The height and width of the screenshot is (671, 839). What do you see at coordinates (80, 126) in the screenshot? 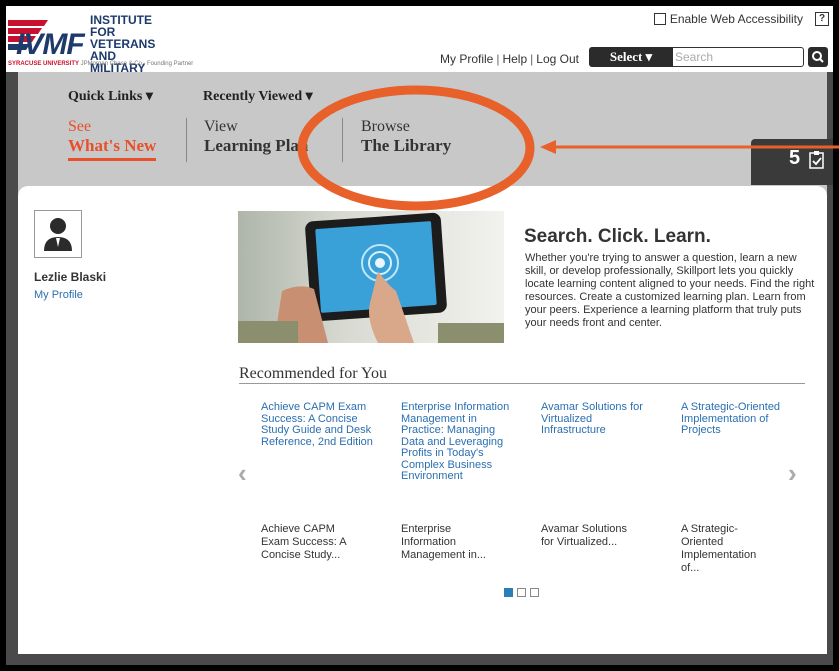
I see `nav-whats-new-top: See` at bounding box center [80, 126].